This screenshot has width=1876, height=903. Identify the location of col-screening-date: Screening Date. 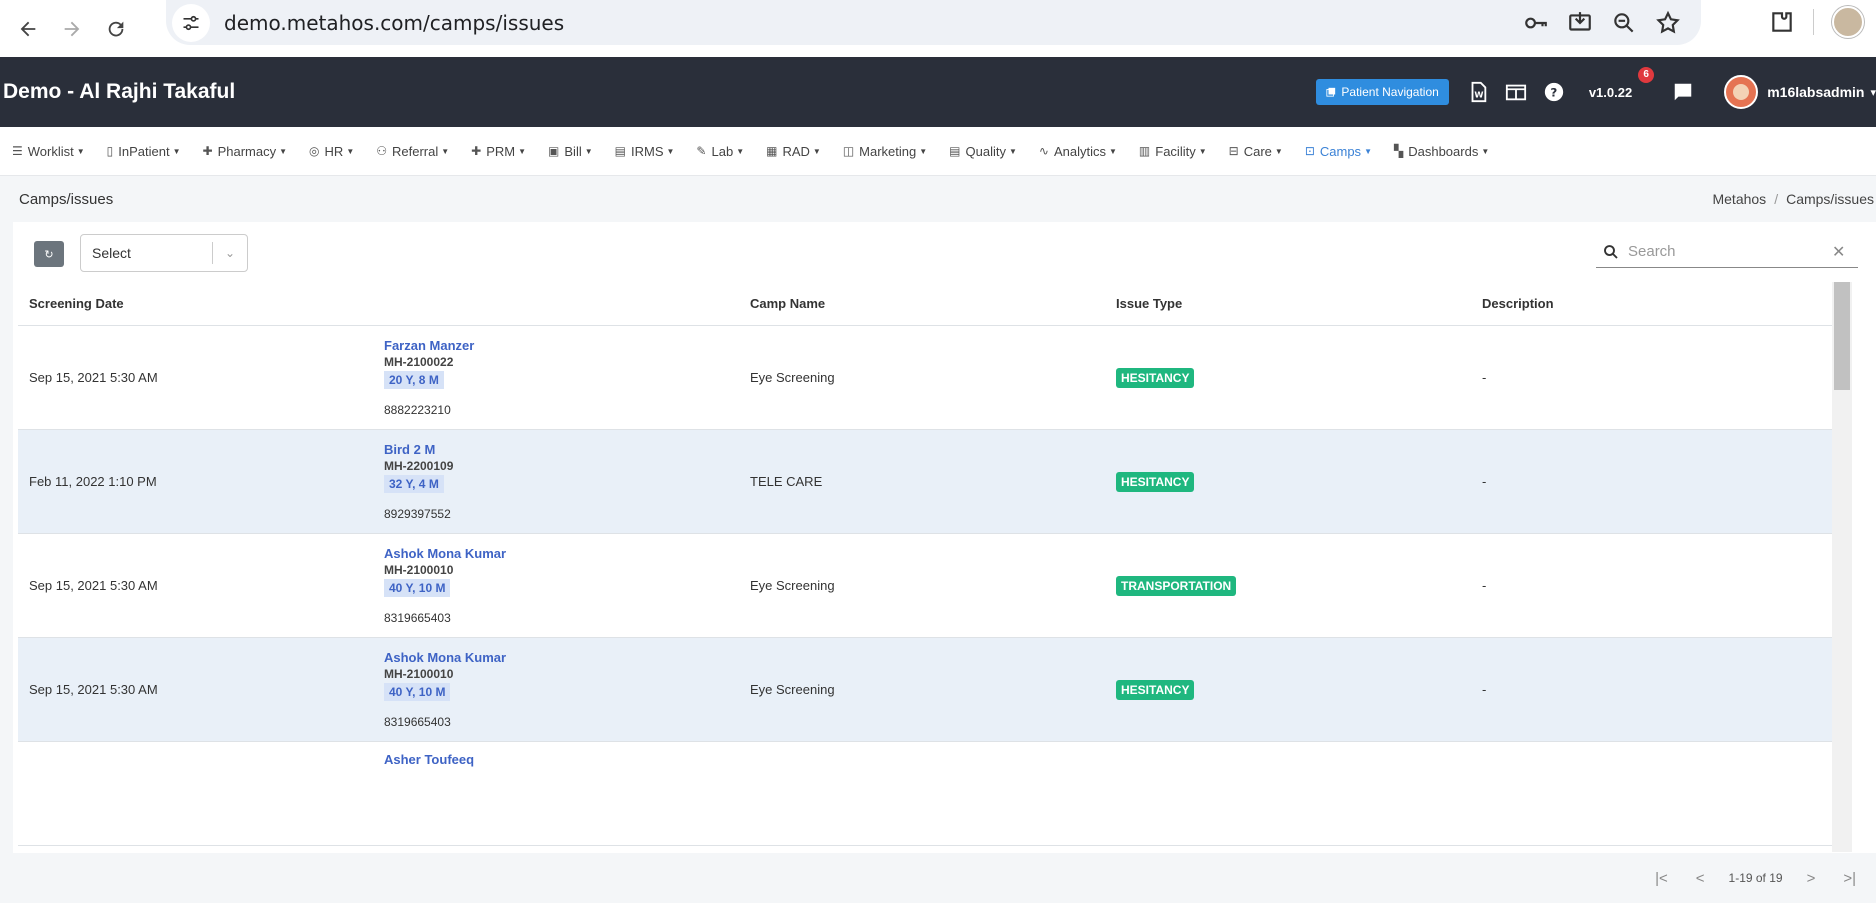
(201, 303).